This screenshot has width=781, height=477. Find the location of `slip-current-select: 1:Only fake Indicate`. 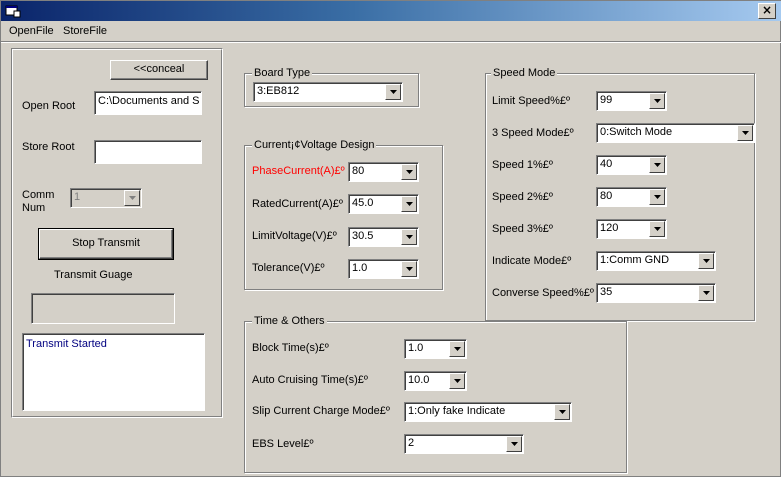

slip-current-select: 1:Only fake Indicate is located at coordinates (488, 412).